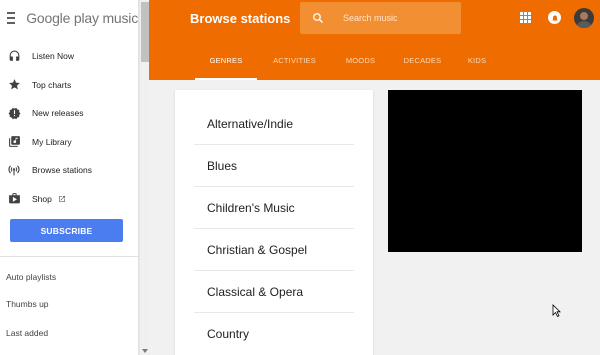  I want to click on scrollbar-thumb, so click(145, 32).